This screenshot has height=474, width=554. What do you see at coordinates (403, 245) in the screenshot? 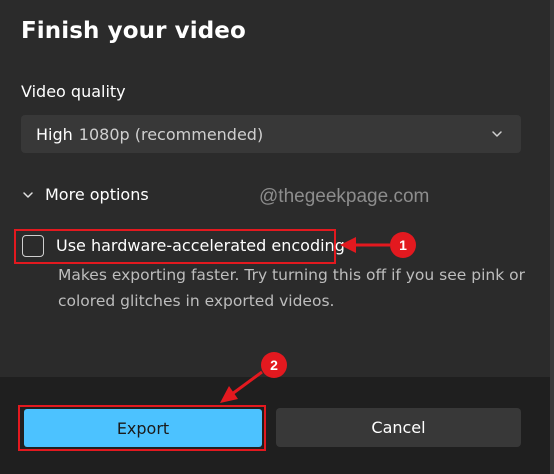
I see `step-badge-1: 1` at bounding box center [403, 245].